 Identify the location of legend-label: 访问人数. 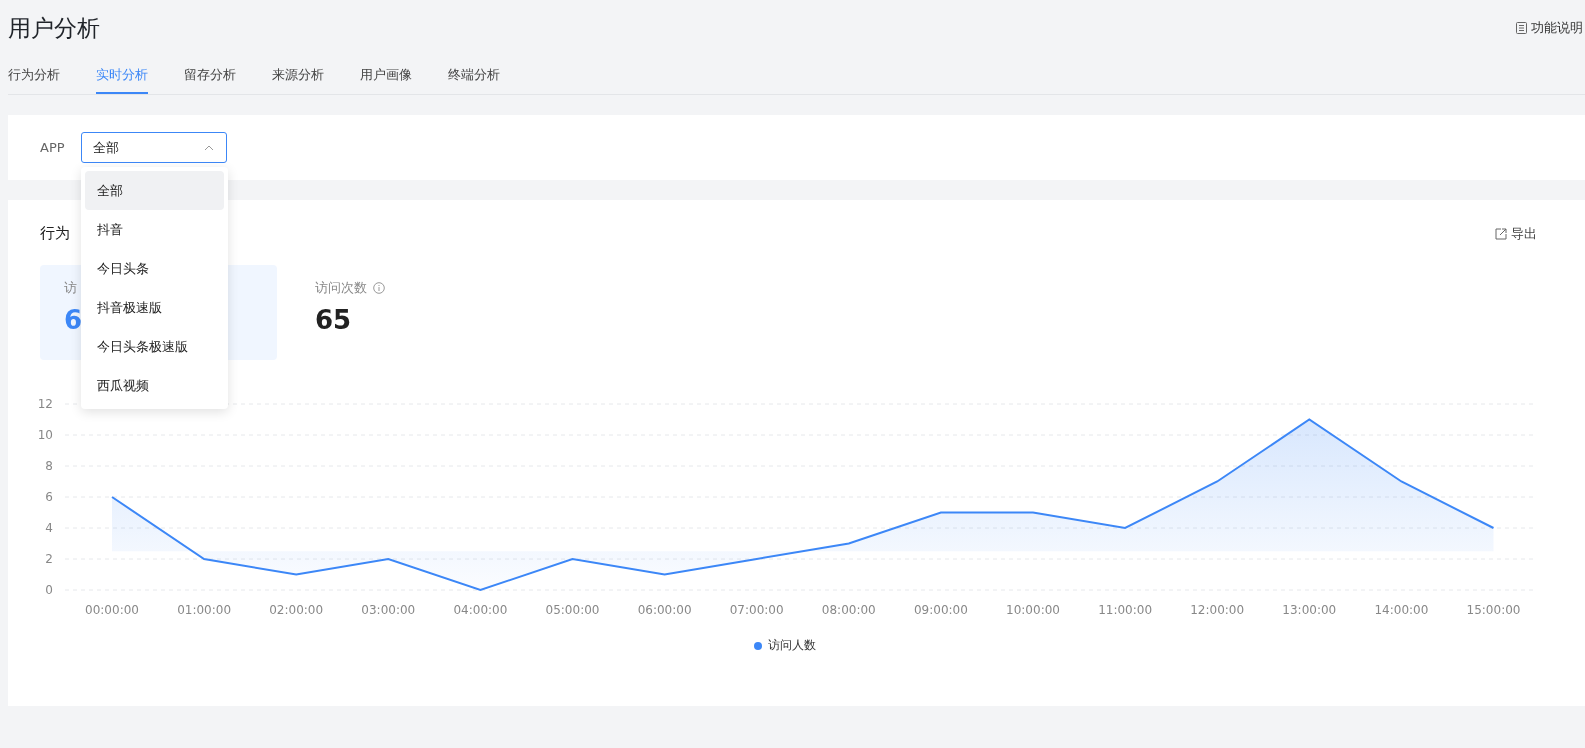
(791, 645).